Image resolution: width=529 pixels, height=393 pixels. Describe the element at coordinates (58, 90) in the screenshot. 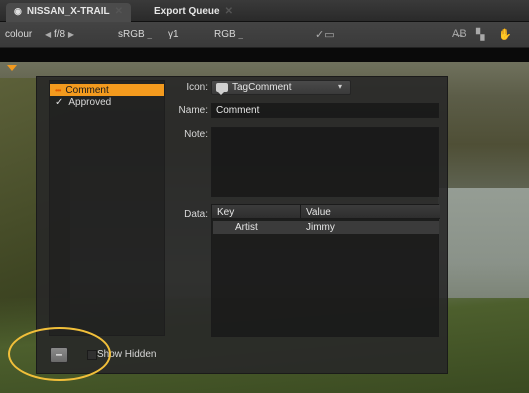

I see `tag-dots-icon: •••` at that location.